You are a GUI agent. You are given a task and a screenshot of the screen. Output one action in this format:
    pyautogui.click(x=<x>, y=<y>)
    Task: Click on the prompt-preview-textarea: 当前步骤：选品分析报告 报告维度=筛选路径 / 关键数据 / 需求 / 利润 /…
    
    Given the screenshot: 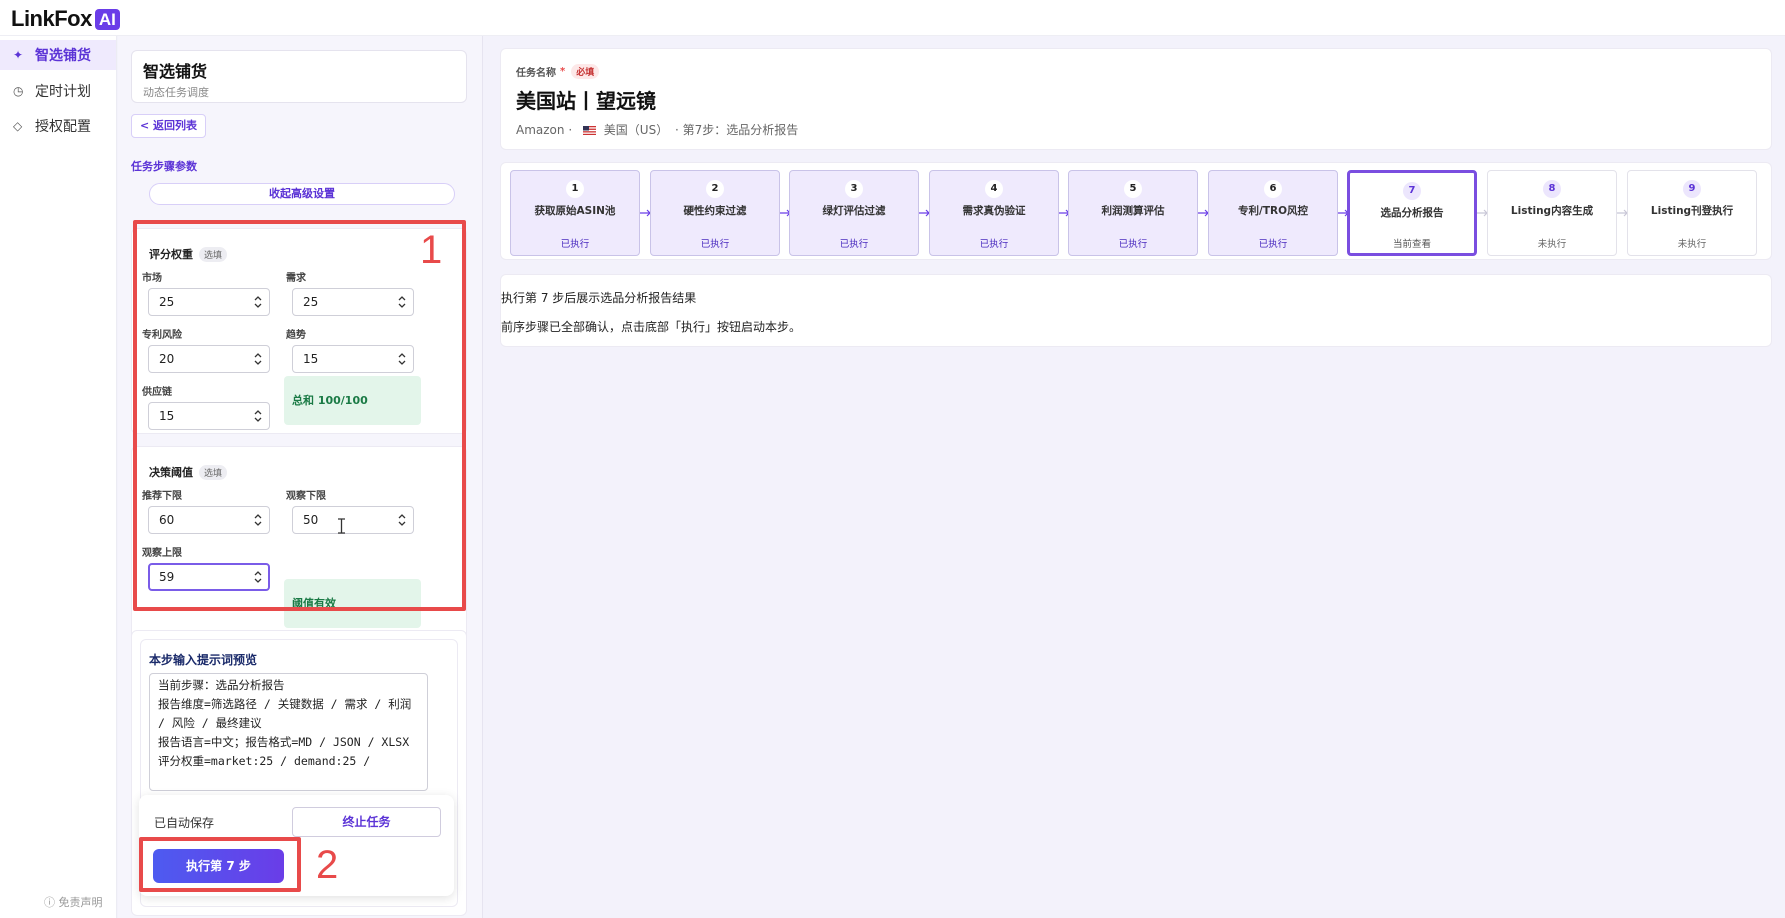 What is the action you would take?
    pyautogui.click(x=288, y=732)
    